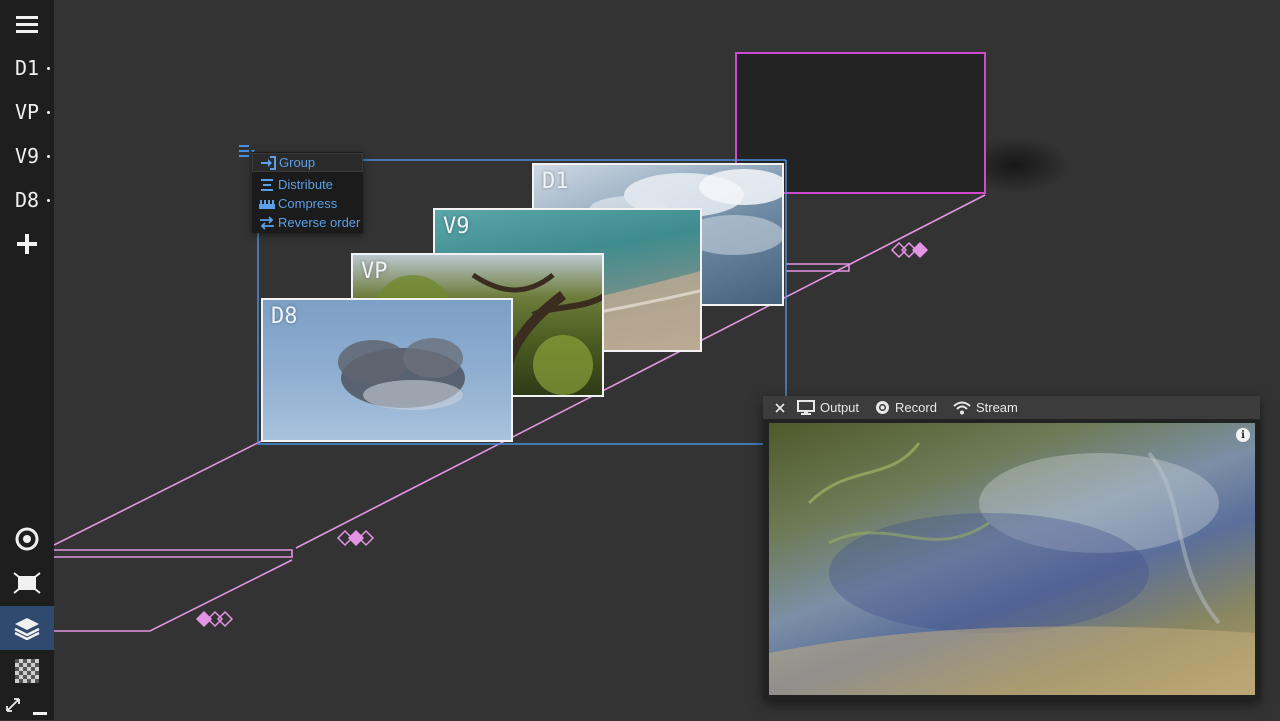  I want to click on layer-card-d8: D8, so click(387, 370).